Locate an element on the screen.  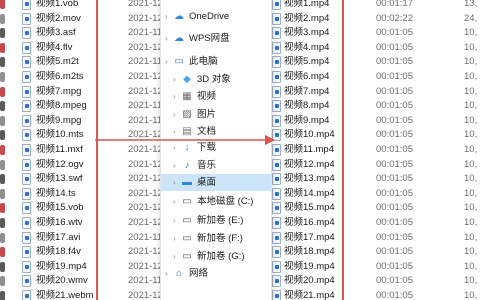
file-name: 视频13.swf is located at coordinates (59, 179).